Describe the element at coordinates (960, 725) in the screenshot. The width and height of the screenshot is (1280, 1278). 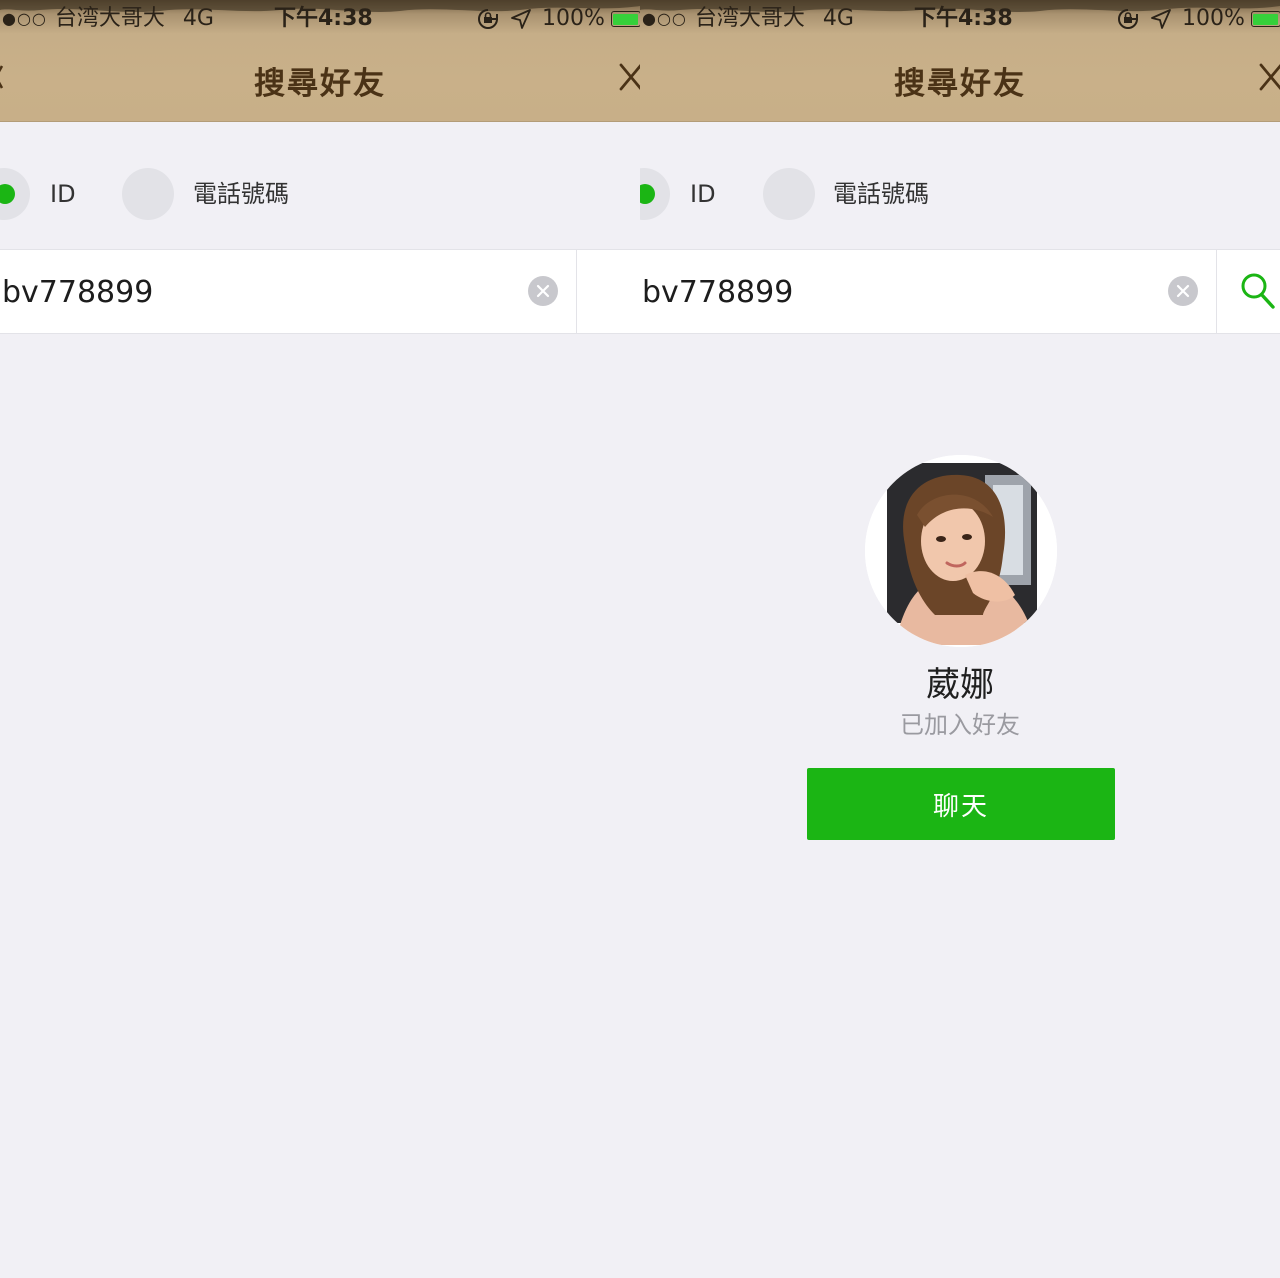
I see `friend-status: 已加入好友` at that location.